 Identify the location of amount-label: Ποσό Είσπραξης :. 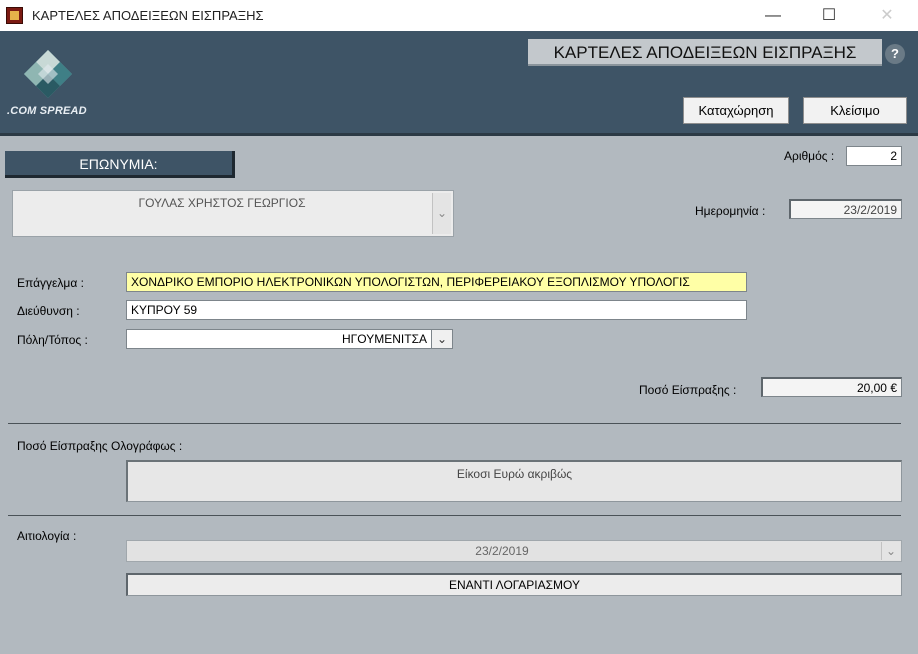
(688, 390).